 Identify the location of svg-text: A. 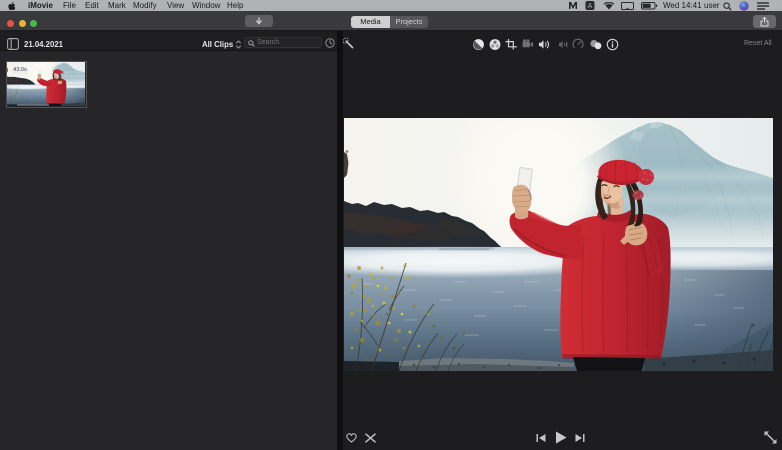
(590, 6).